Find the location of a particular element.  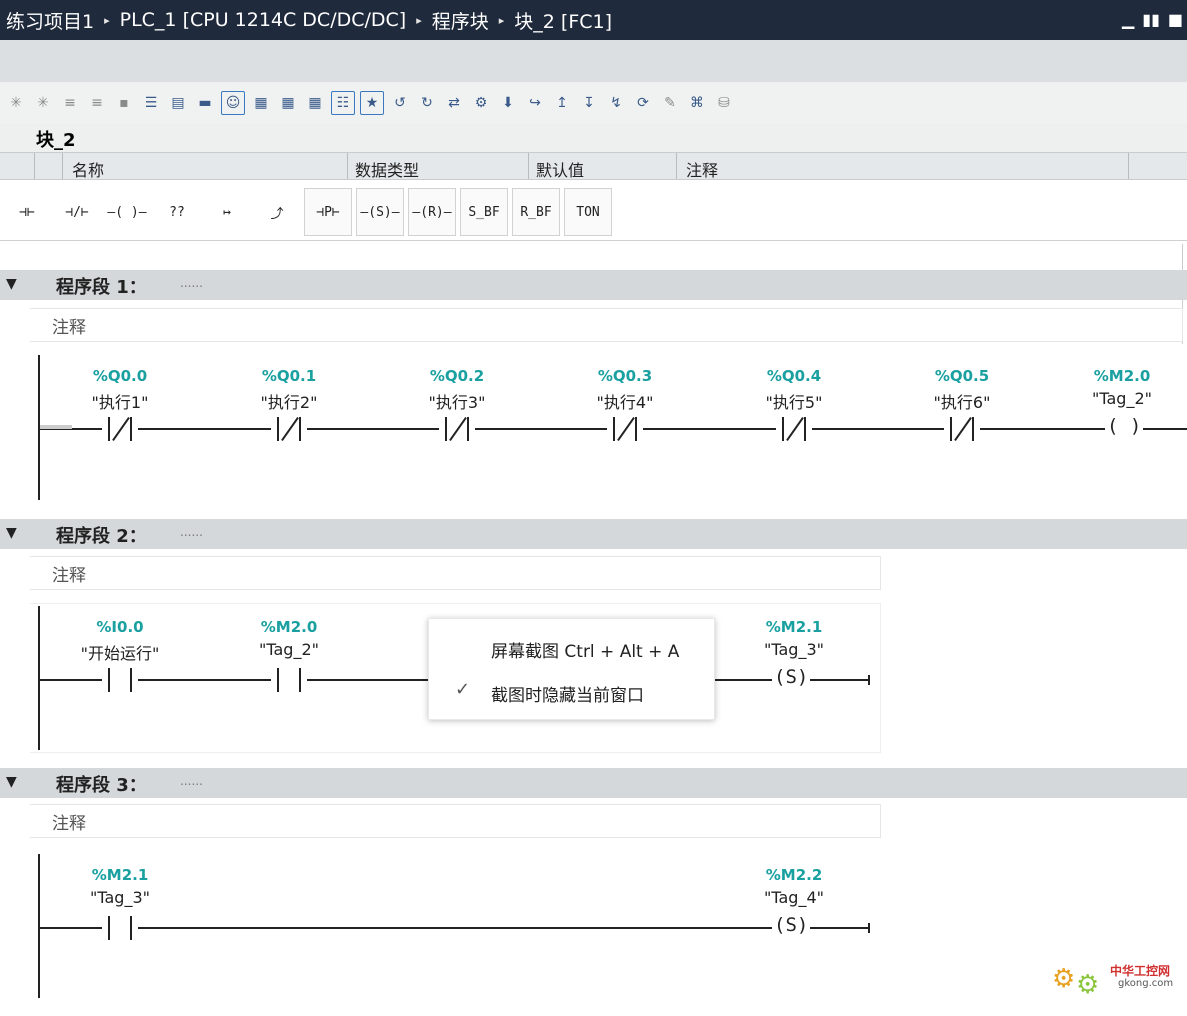

set-coil-button: –(S)– is located at coordinates (380, 212).